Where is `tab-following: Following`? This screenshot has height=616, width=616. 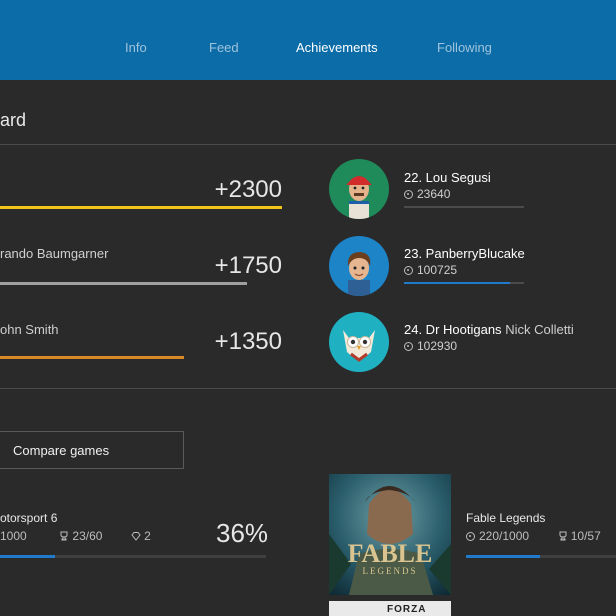
tab-following: Following is located at coordinates (464, 47).